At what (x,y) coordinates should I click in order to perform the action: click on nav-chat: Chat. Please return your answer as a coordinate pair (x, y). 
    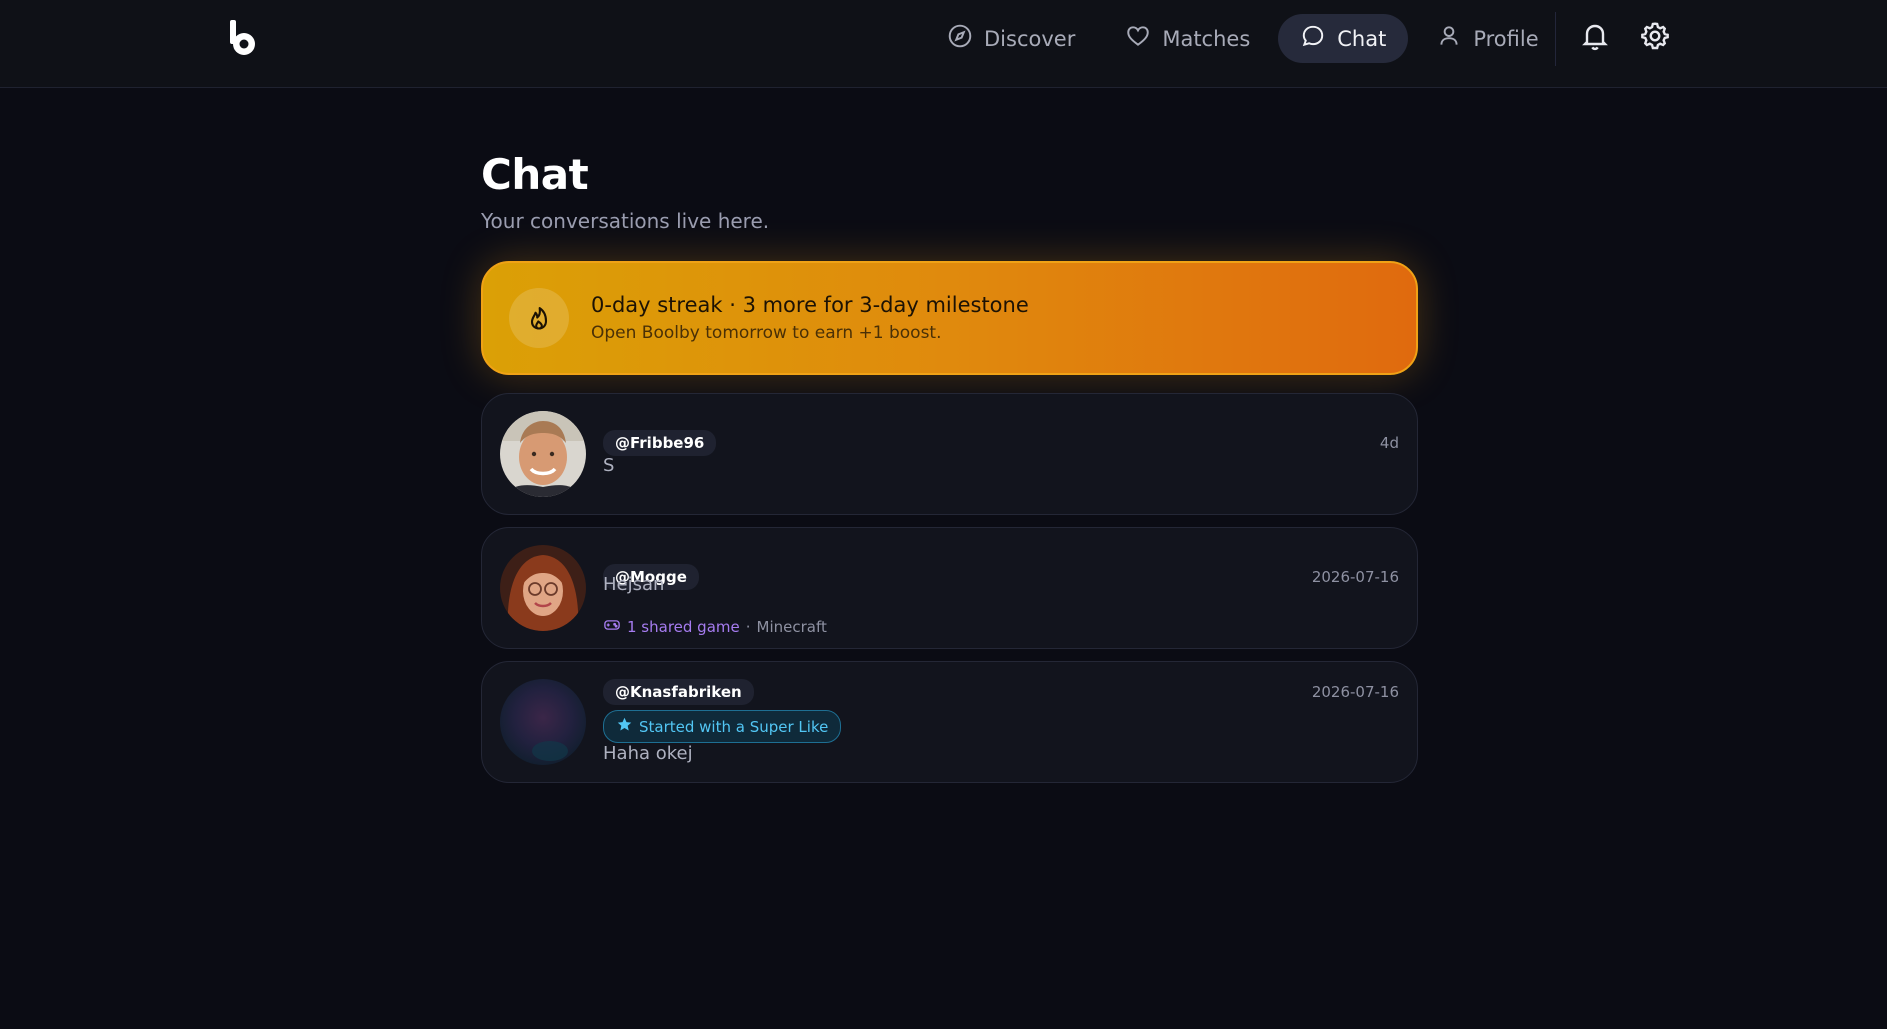
    Looking at the image, I should click on (1343, 38).